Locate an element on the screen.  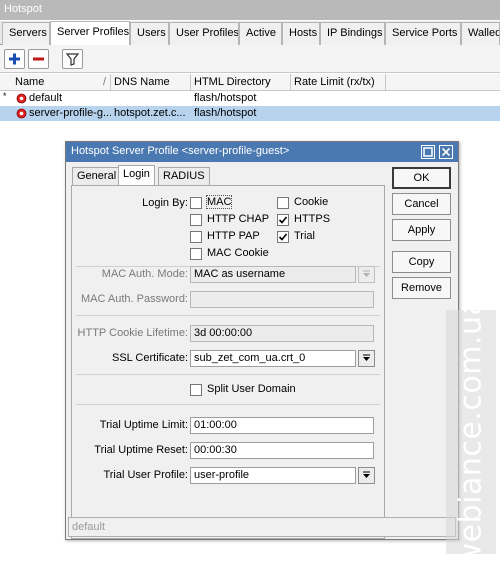
minus-icon is located at coordinates (38, 59).